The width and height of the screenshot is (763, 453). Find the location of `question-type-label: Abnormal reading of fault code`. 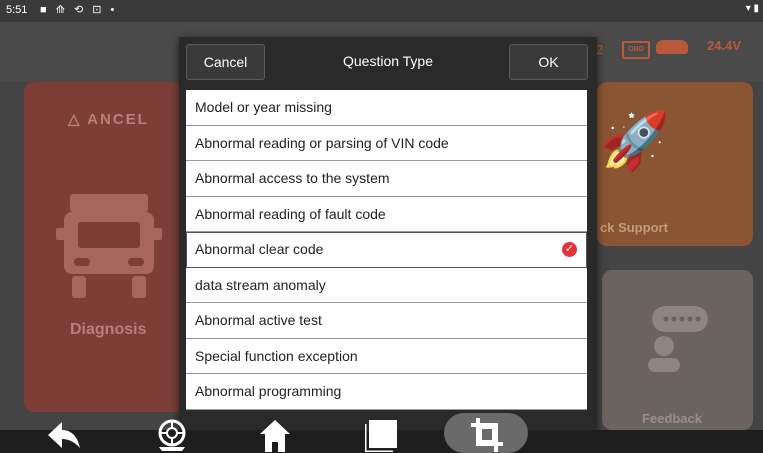

question-type-label: Abnormal reading of fault code is located at coordinates (290, 213).